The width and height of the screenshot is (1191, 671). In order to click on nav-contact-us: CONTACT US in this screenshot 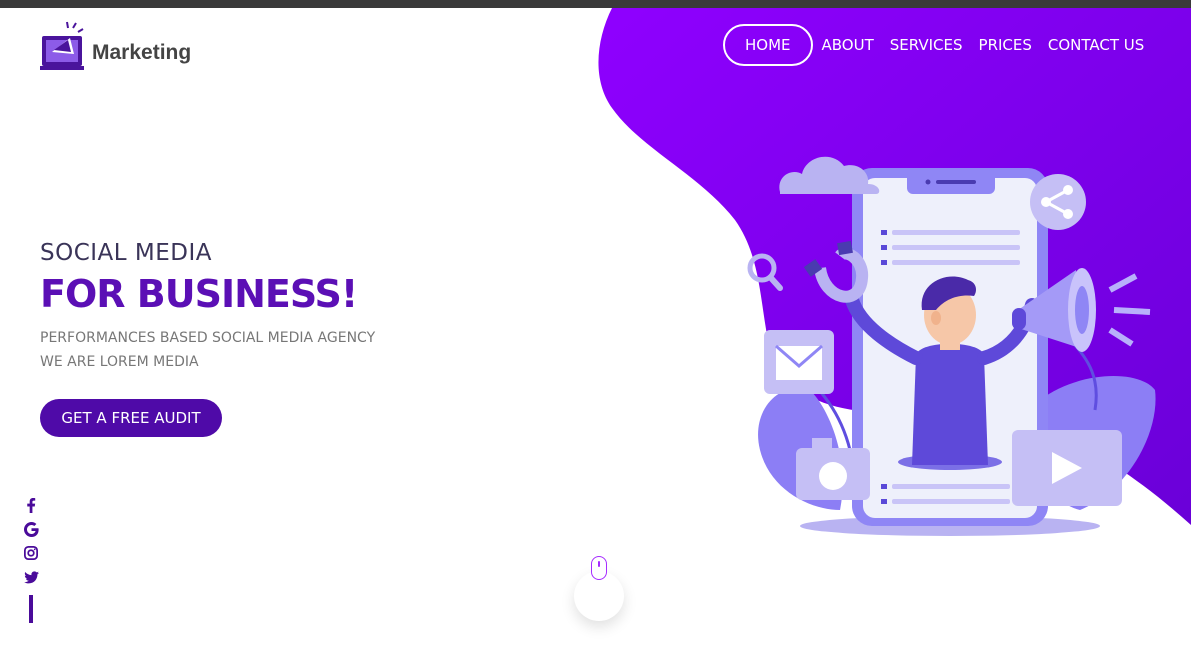, I will do `click(1096, 45)`.